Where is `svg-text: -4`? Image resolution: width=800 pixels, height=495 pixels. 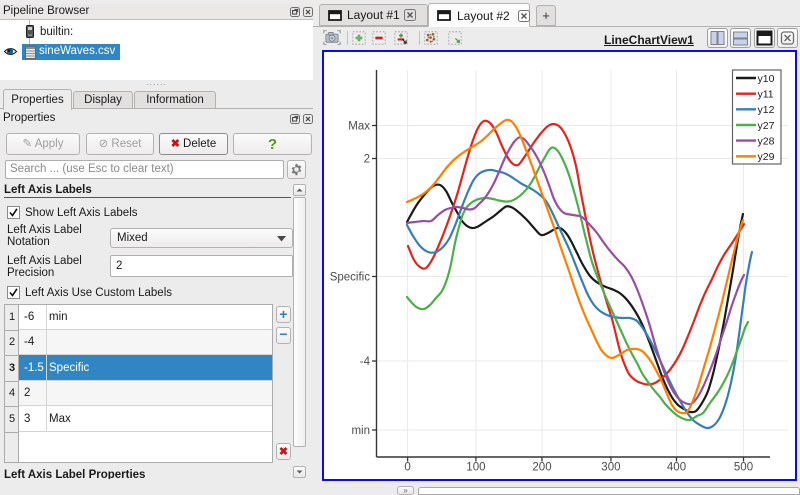
svg-text: -4 is located at coordinates (365, 362).